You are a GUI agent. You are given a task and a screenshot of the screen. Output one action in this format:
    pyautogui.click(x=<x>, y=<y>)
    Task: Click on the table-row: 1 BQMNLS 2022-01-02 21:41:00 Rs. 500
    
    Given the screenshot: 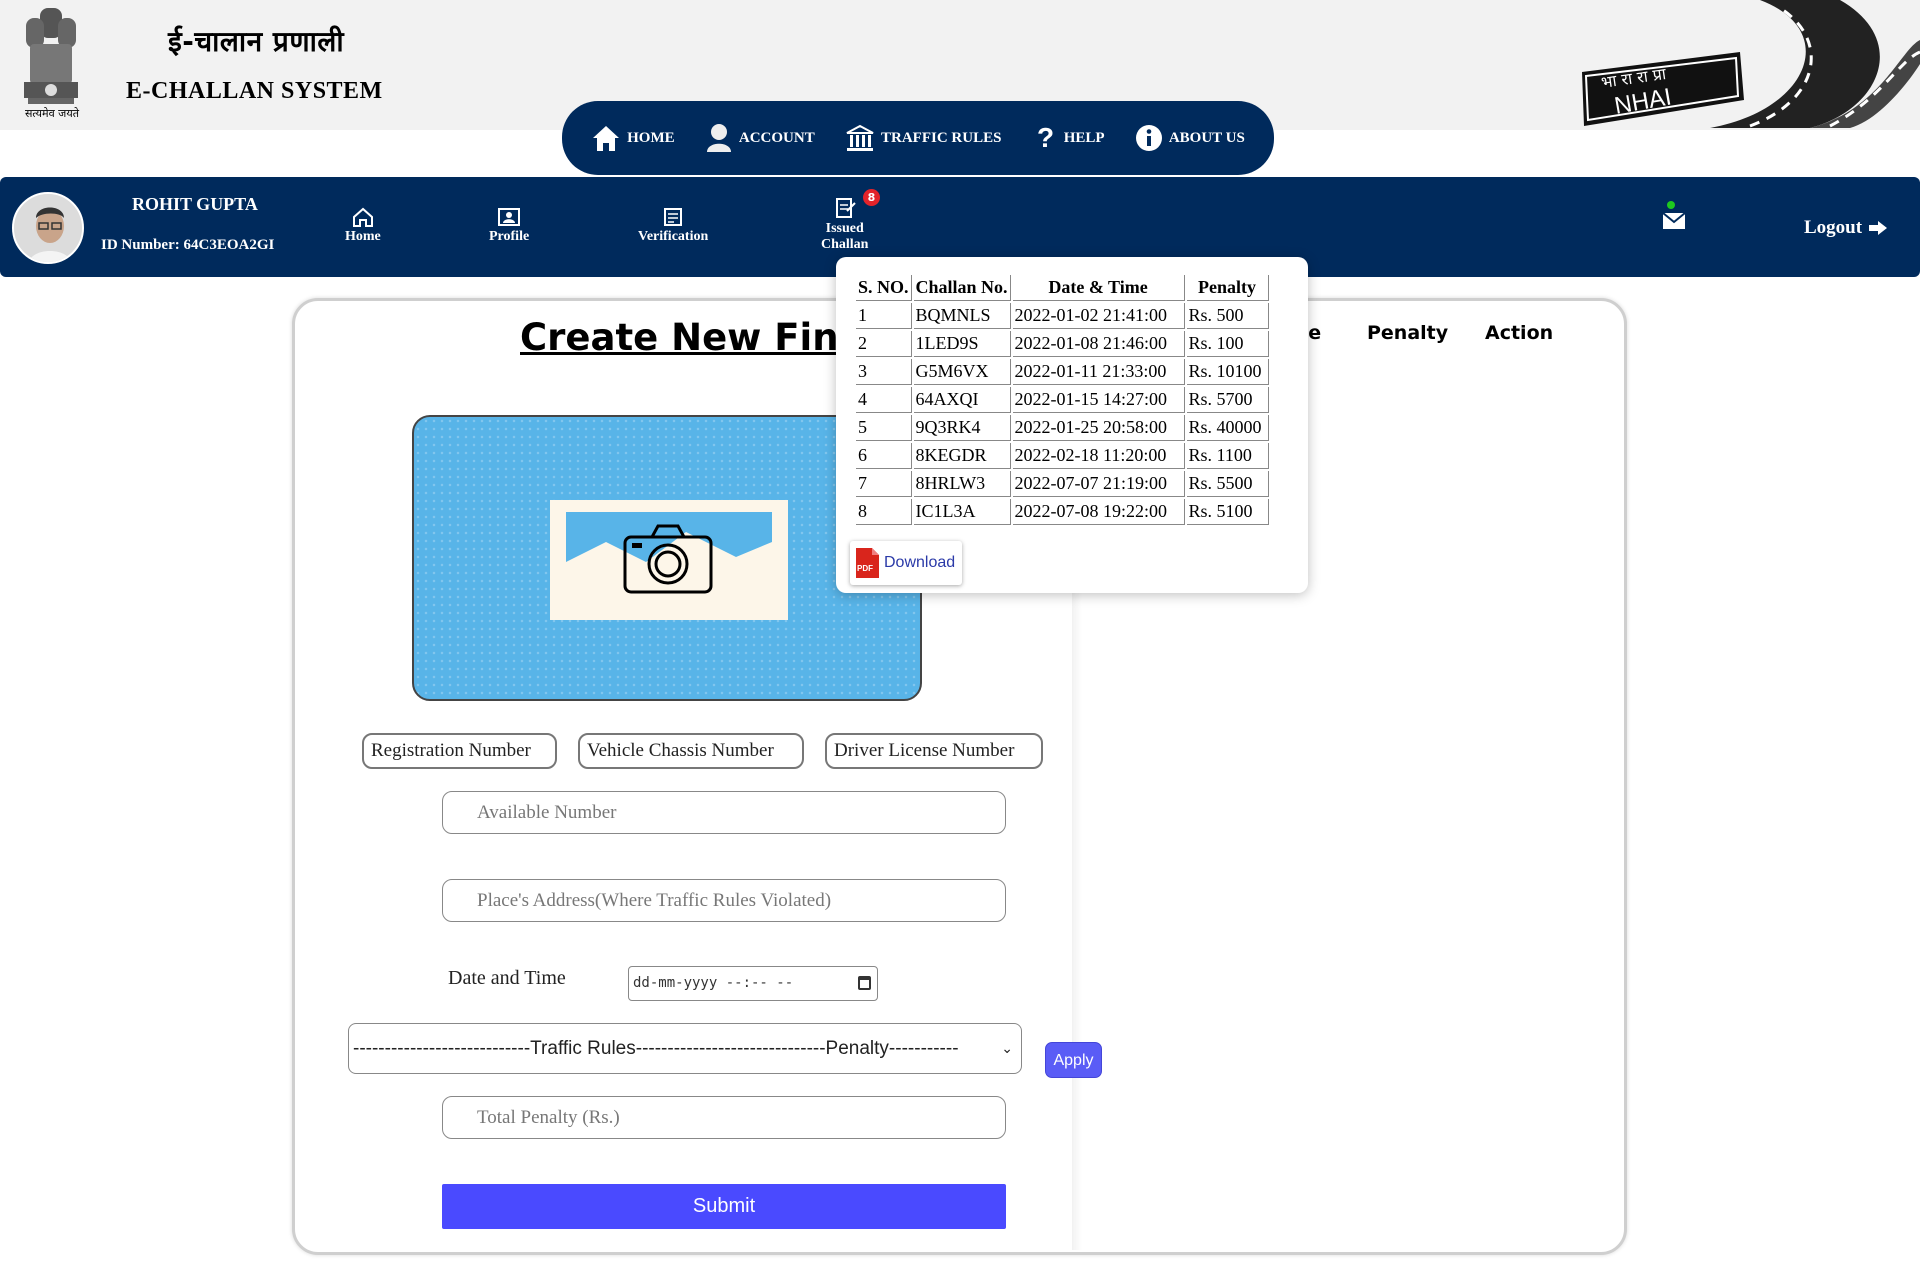 What is the action you would take?
    pyautogui.click(x=1062, y=316)
    